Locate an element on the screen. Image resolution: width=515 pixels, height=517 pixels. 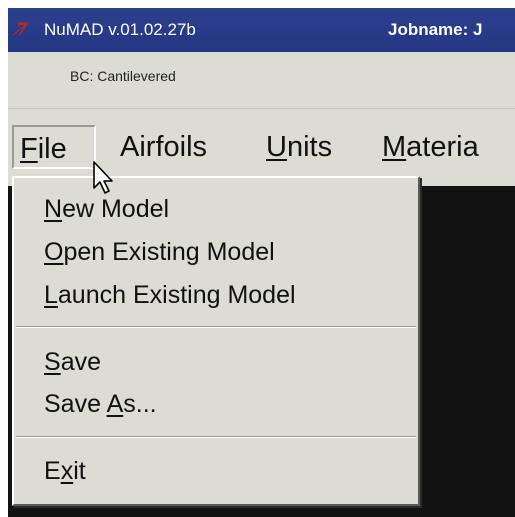
menu-item-save-label: ave is located at coordinates (80, 362).